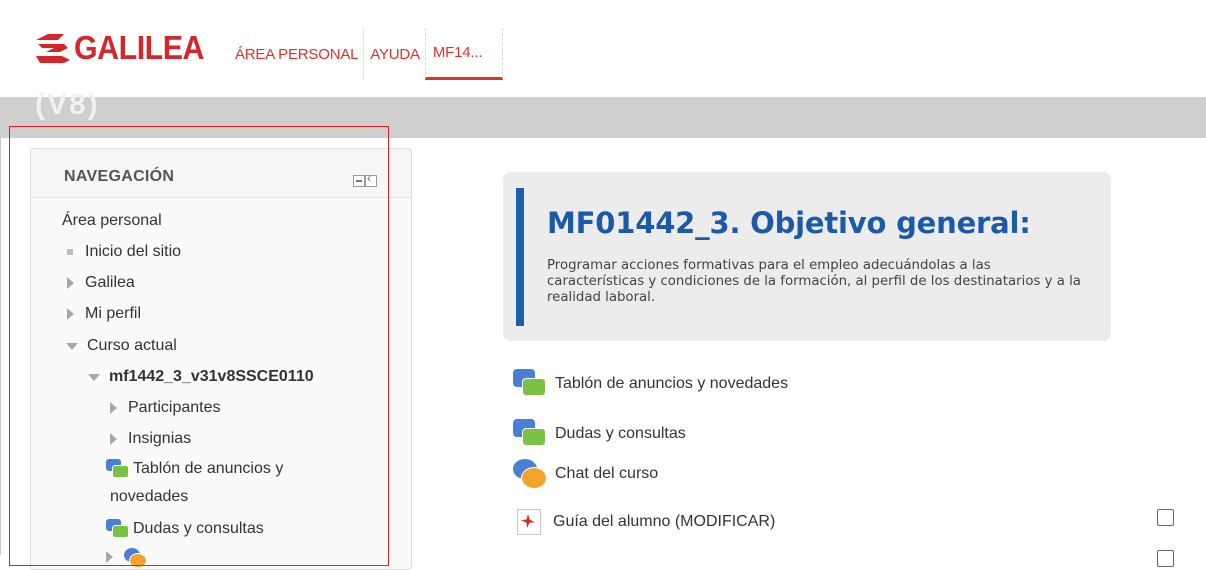  What do you see at coordinates (520, 257) in the screenshot?
I see `objective-accent-bar` at bounding box center [520, 257].